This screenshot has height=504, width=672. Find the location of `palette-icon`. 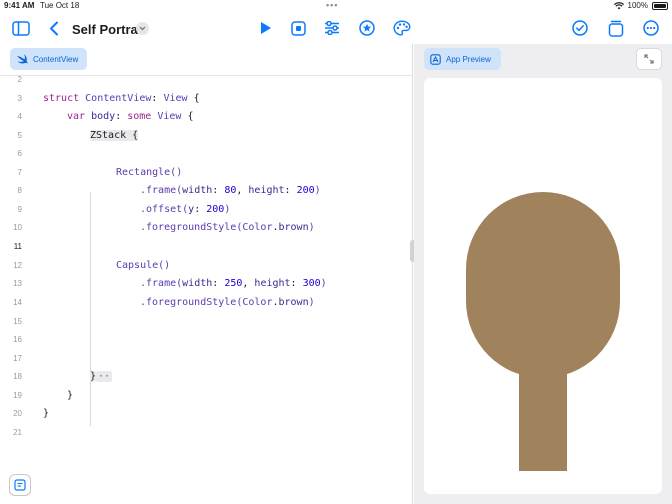

palette-icon is located at coordinates (402, 28).